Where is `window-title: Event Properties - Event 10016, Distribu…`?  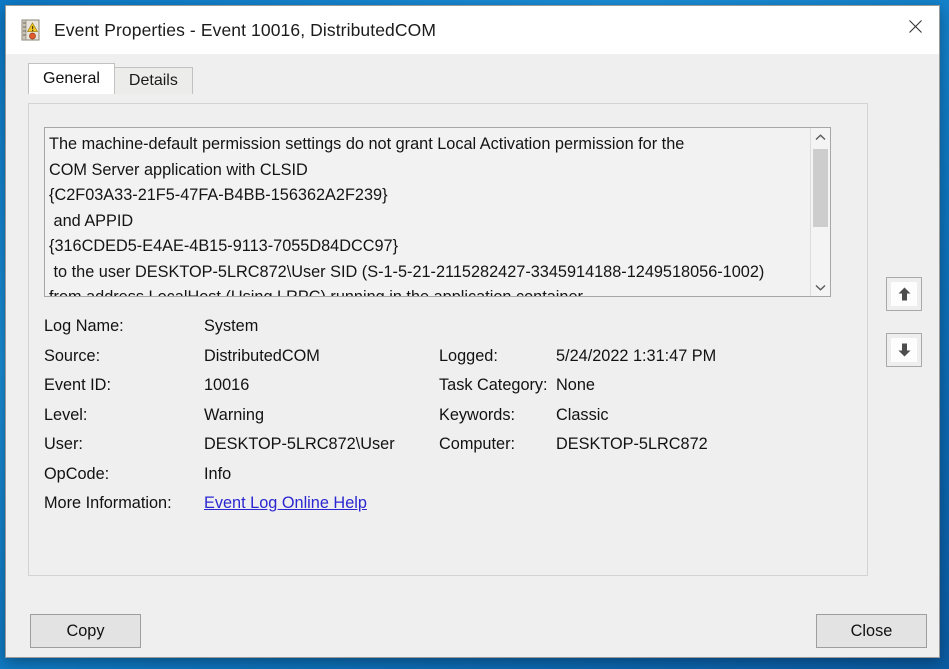 window-title: Event Properties - Event 10016, Distribu… is located at coordinates (245, 29).